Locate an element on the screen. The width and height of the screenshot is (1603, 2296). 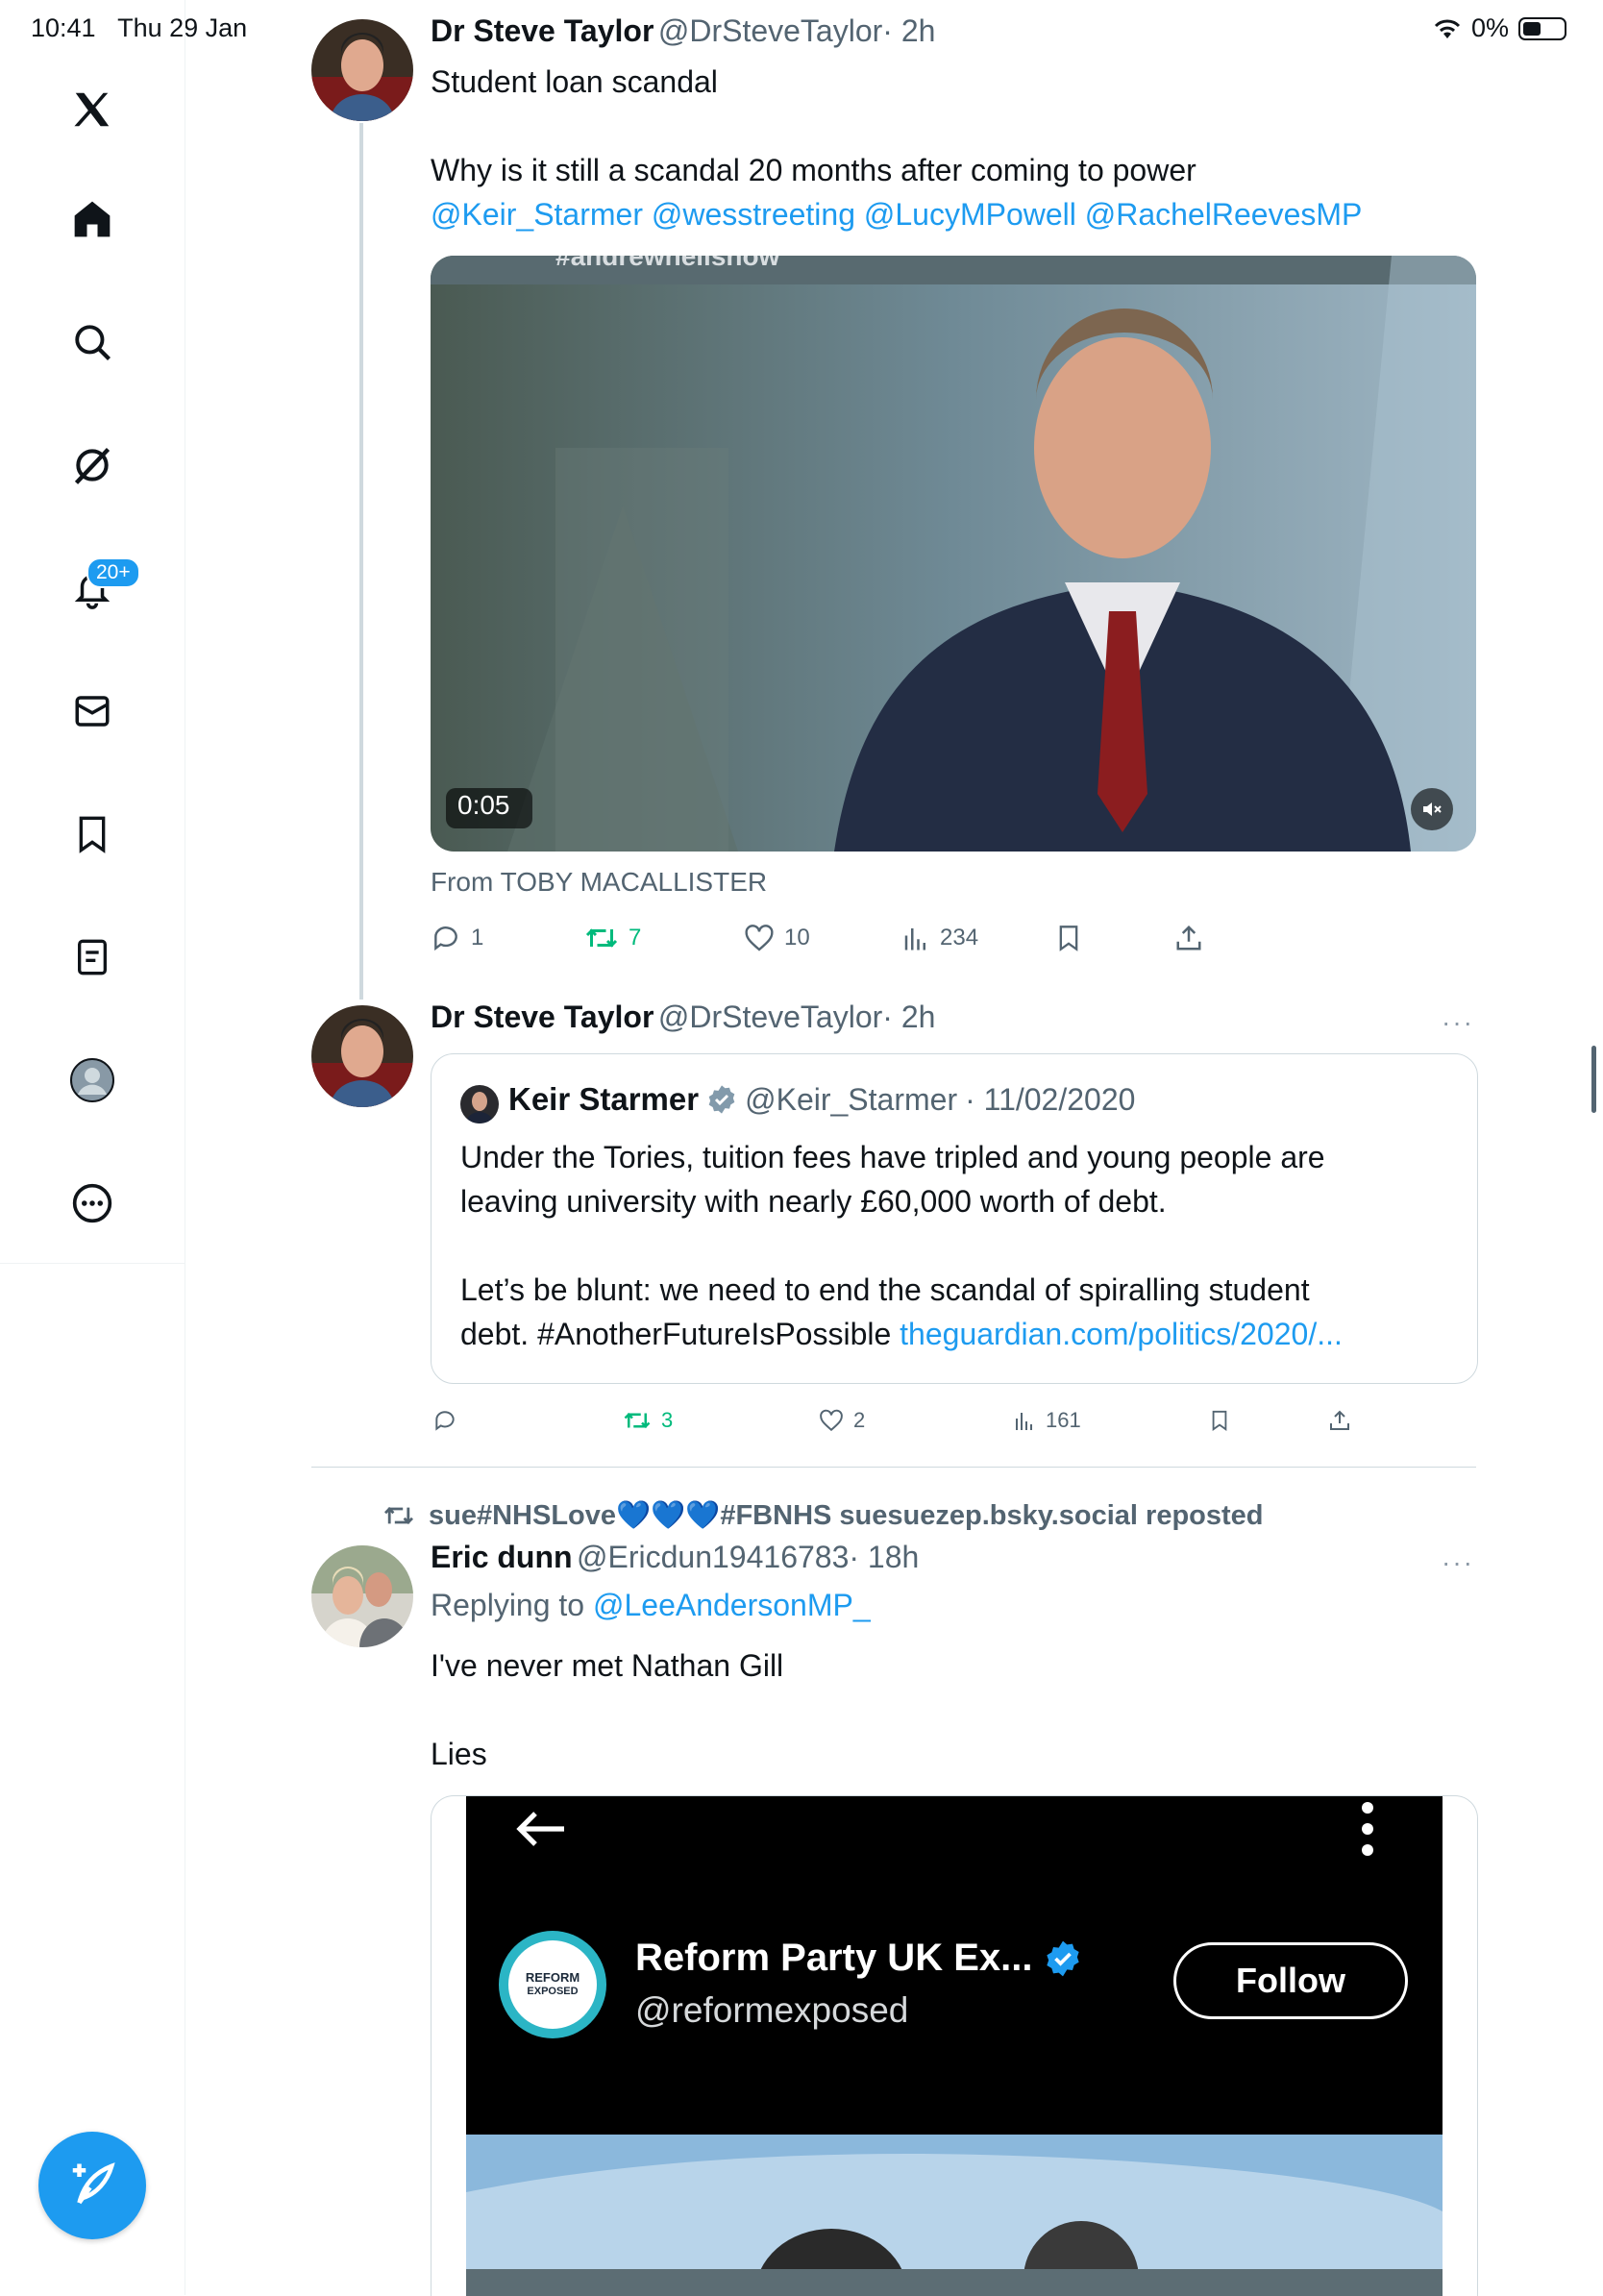
battery-icon is located at coordinates (1542, 28).